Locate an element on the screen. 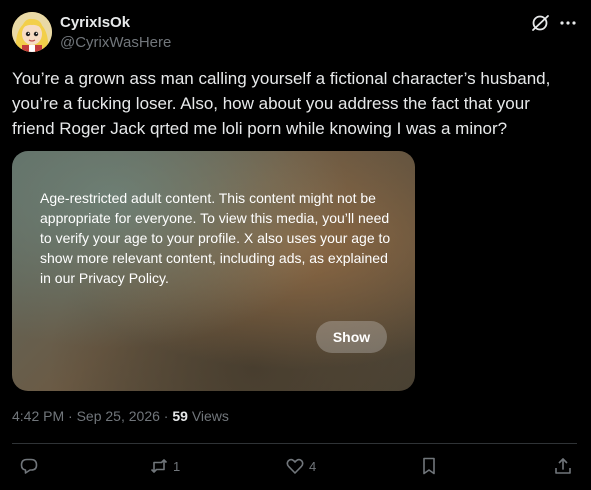 The height and width of the screenshot is (490, 591). tweet-date: Sep 25, 2026 is located at coordinates (118, 416).